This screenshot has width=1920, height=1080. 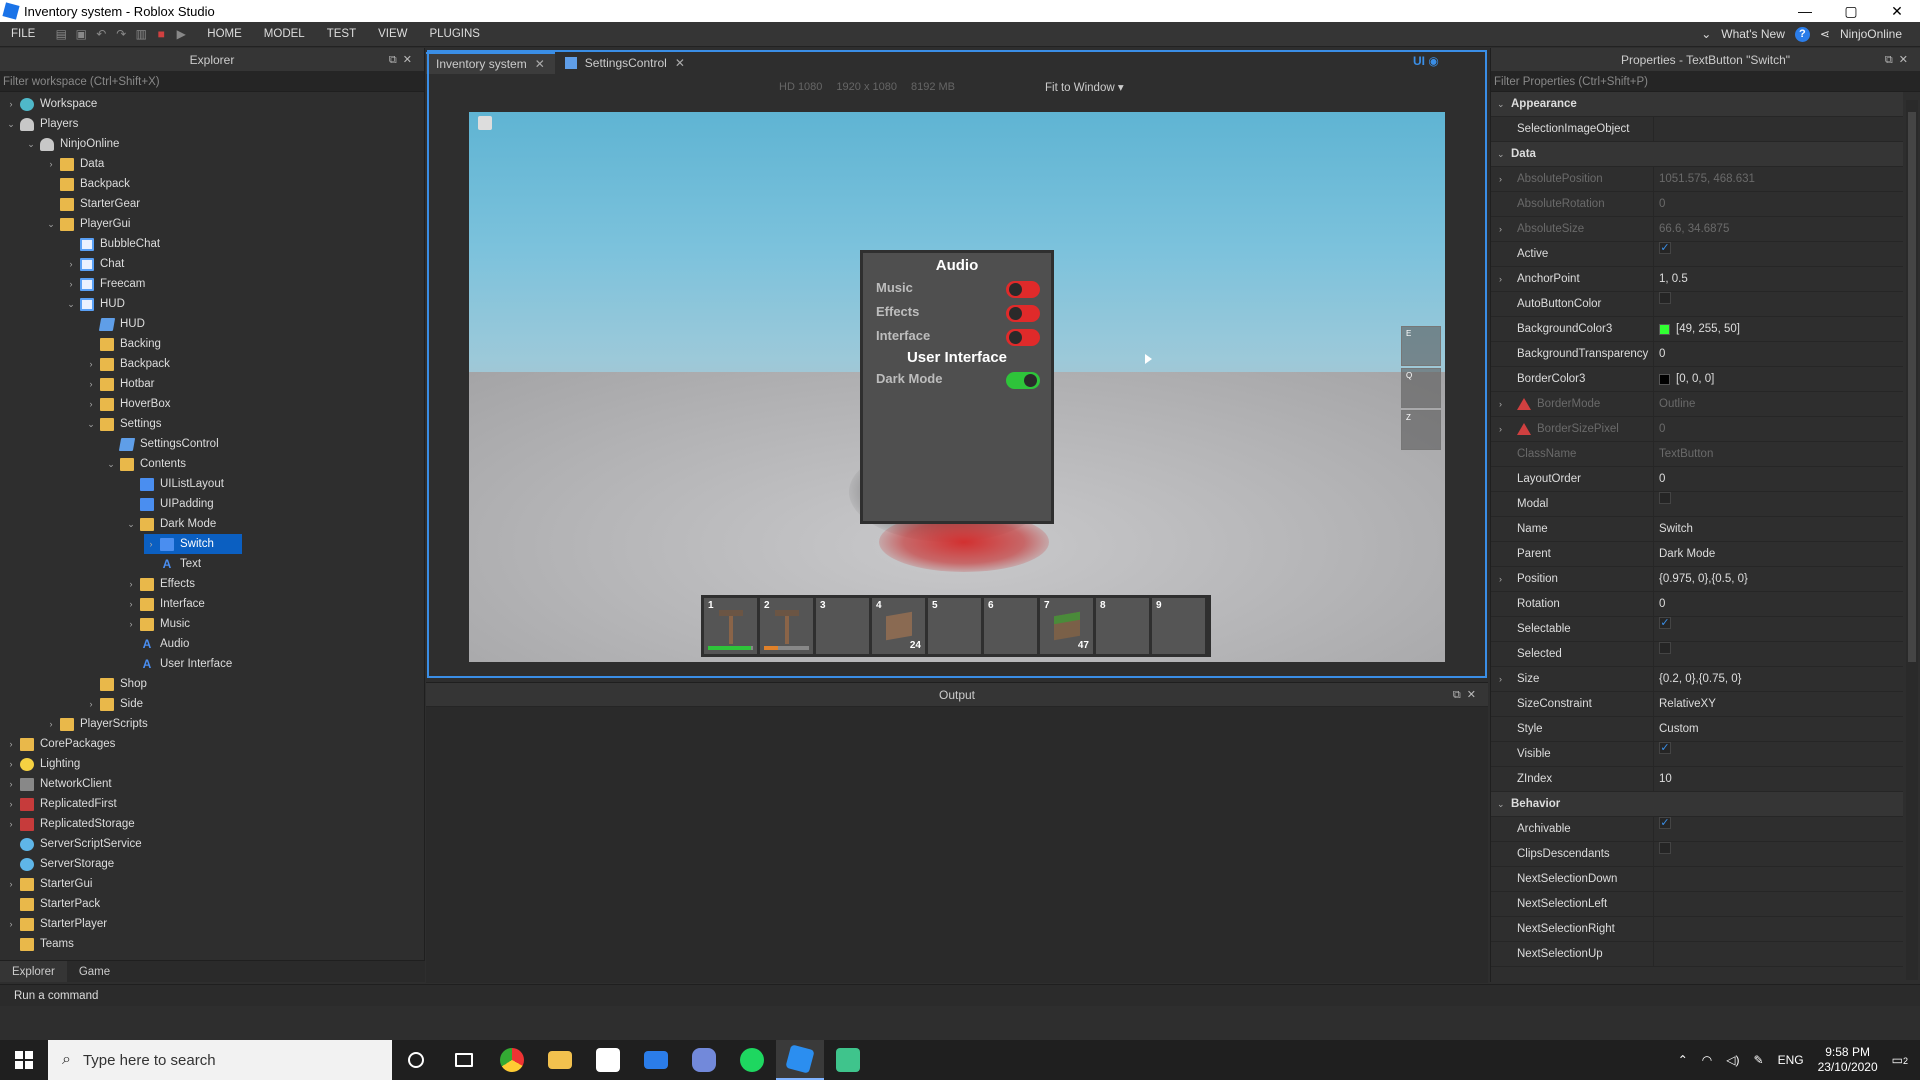 I want to click on save-icon: ▣, so click(x=81, y=34).